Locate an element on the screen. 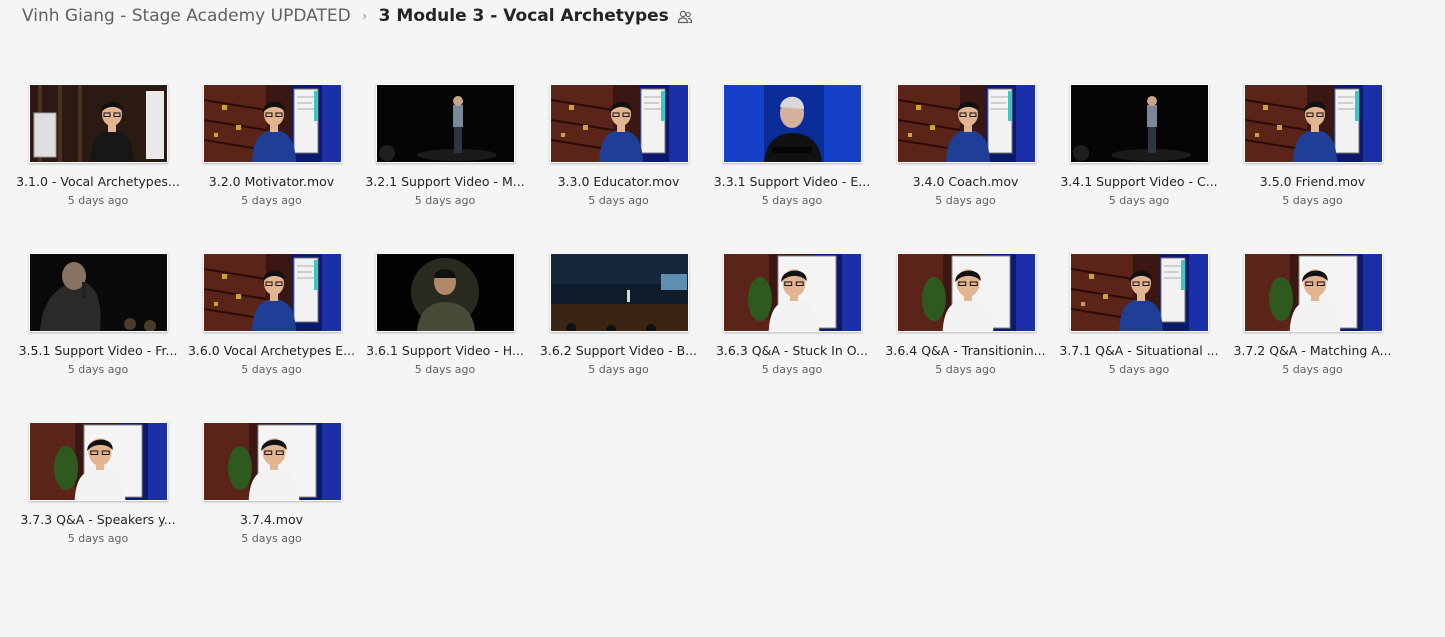 The image size is (1445, 637). breadcrumb-root-link: Vinh Giang - Stage Academy UPDATED is located at coordinates (186, 16).